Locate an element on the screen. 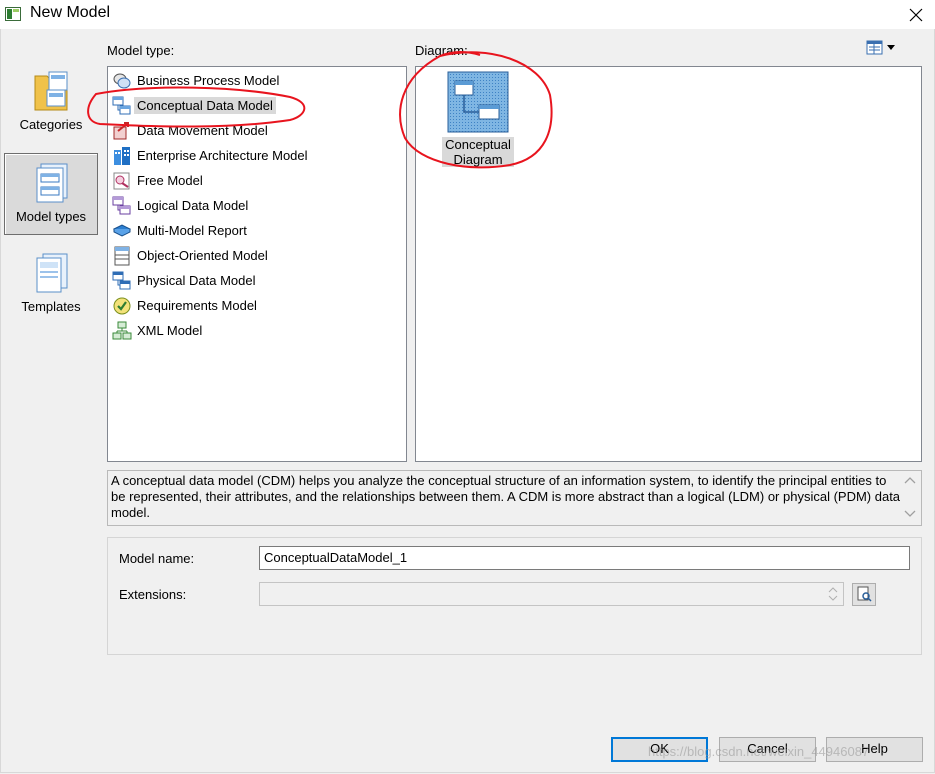 The image size is (935, 774). view-options-button is located at coordinates (883, 48).